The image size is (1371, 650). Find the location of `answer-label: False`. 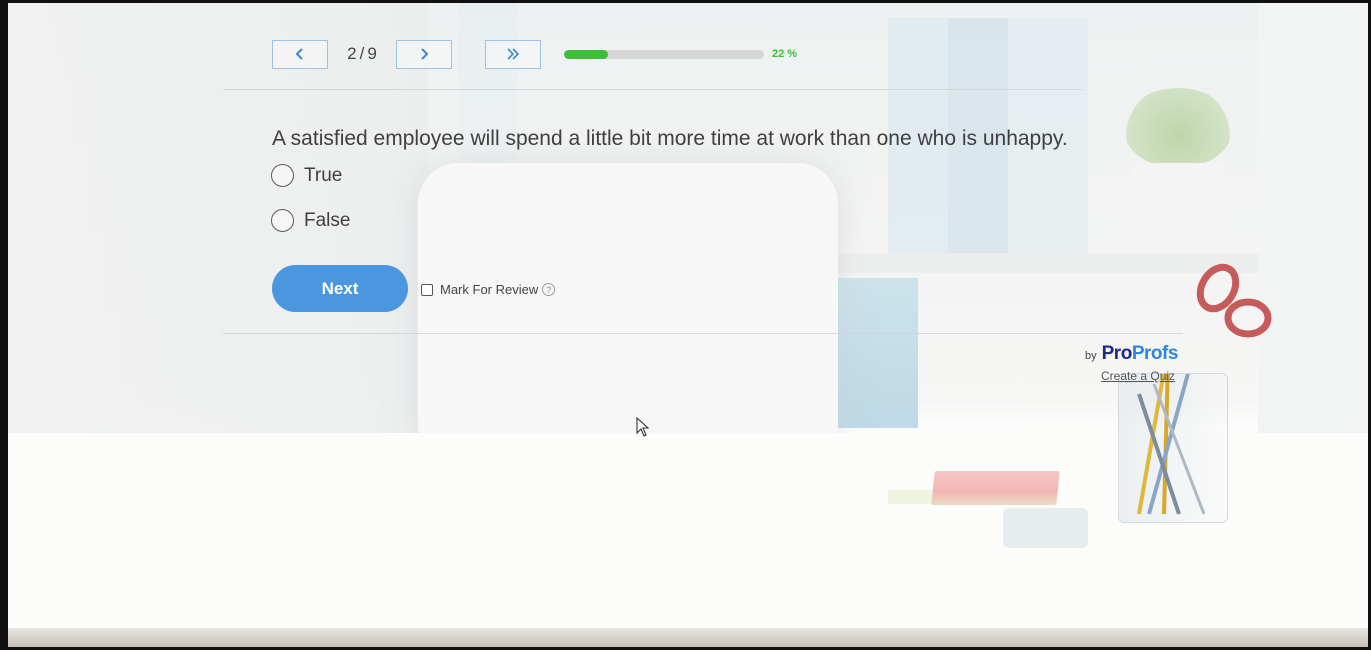

answer-label: False is located at coordinates (327, 220).